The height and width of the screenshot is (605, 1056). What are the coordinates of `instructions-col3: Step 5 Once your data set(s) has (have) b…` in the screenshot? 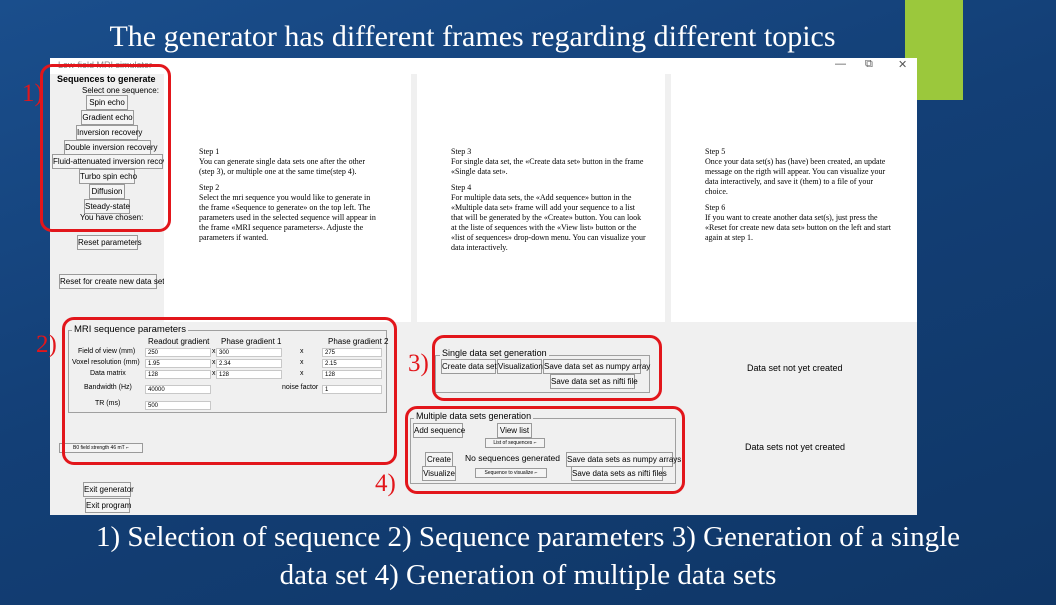 It's located at (800, 198).